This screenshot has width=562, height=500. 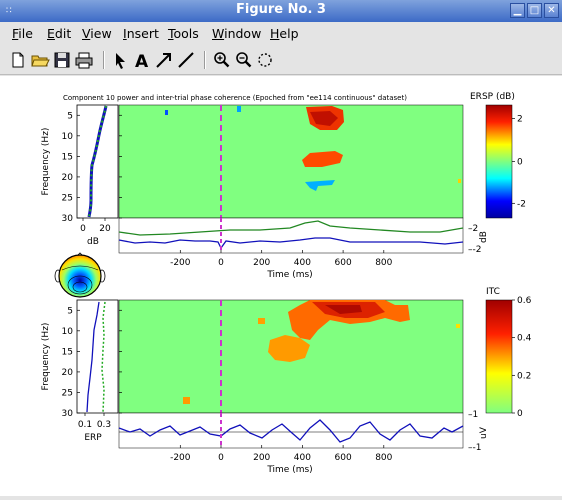 I want to click on new-file-icon, so click(x=18, y=60).